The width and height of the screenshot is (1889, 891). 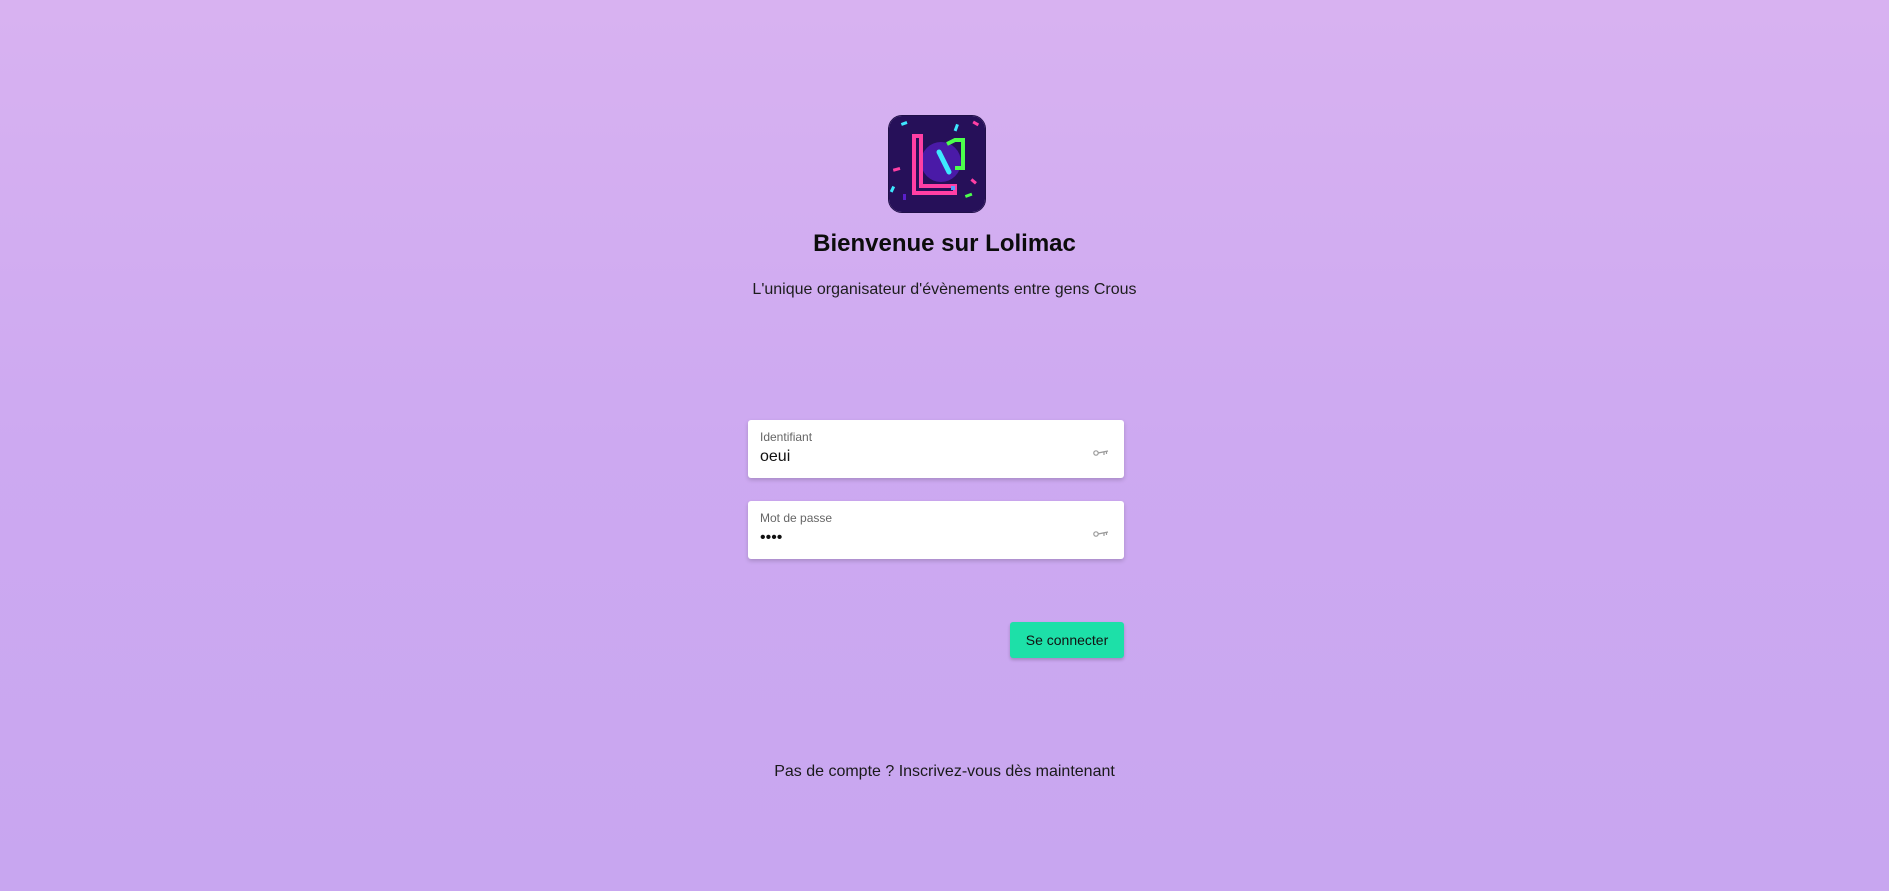 I want to click on password-input: ••••, so click(x=920, y=538).